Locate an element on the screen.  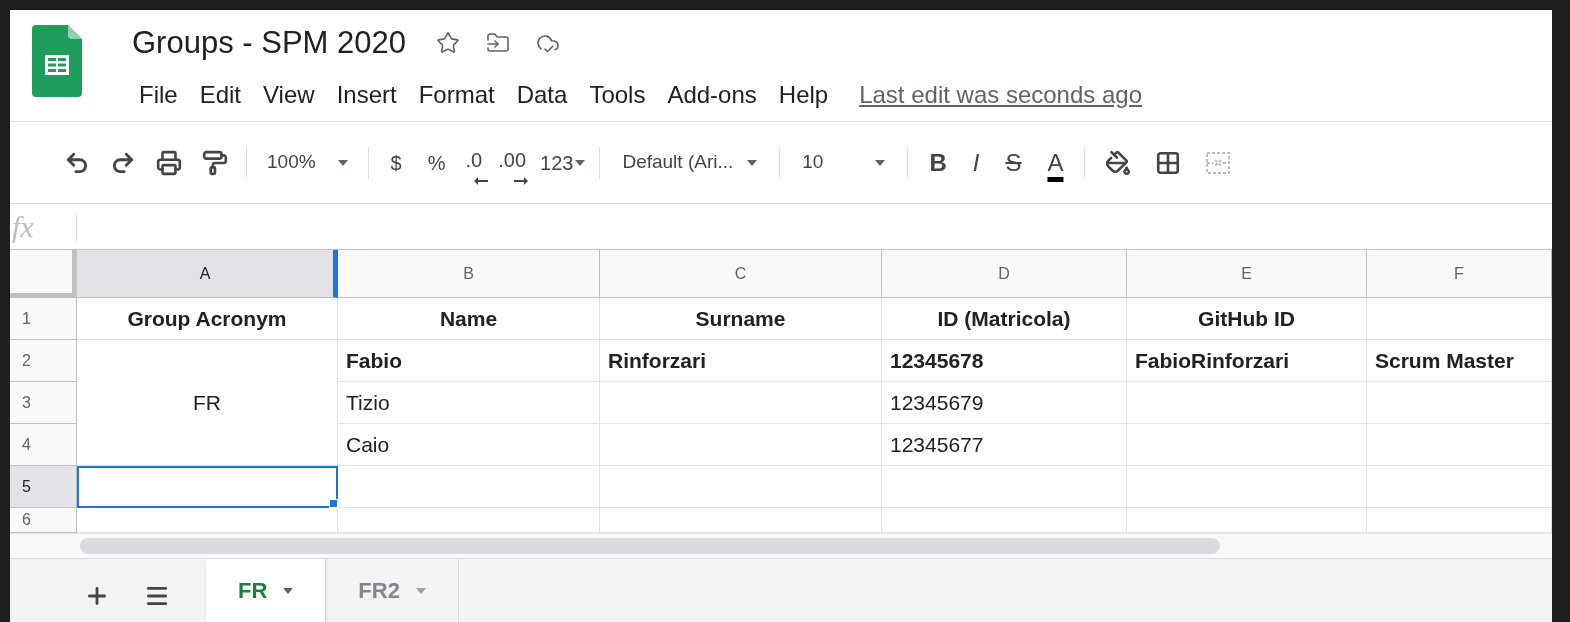
menu-item: View is located at coordinates (289, 94).